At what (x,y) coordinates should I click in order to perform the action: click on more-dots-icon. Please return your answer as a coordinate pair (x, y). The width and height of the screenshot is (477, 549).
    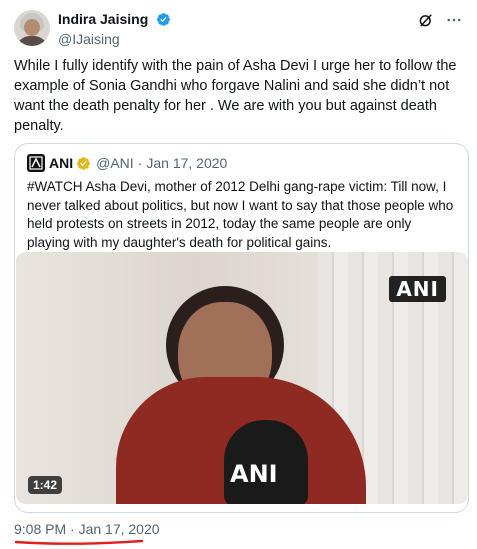
    Looking at the image, I should click on (454, 20).